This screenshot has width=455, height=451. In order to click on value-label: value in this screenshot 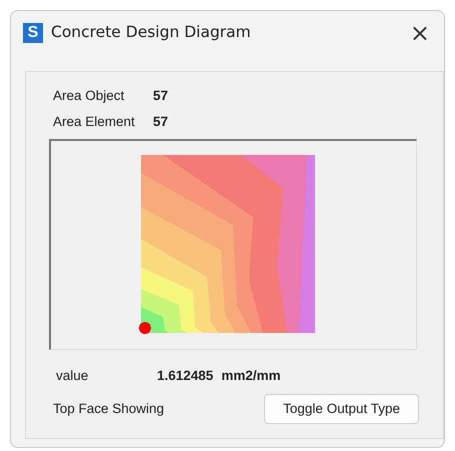, I will do `click(73, 375)`.